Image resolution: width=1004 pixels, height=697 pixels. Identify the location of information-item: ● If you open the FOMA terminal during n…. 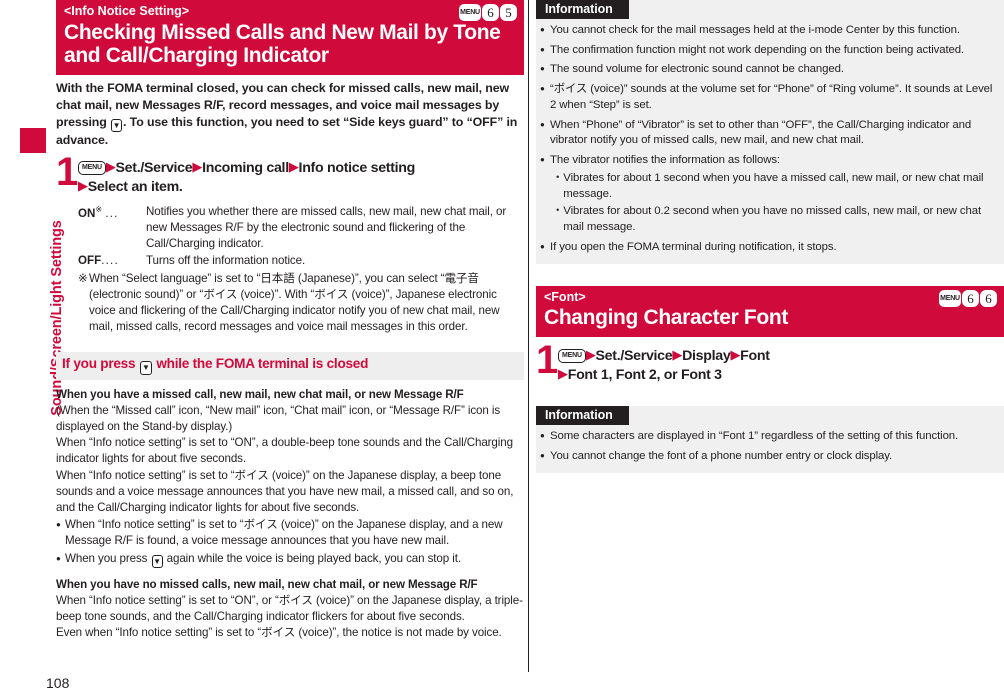
(770, 248).